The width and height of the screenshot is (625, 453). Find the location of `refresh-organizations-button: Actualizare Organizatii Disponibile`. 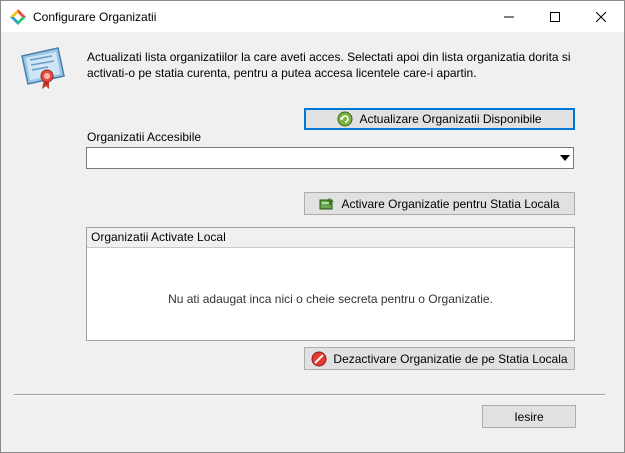

refresh-organizations-button: Actualizare Organizatii Disponibile is located at coordinates (439, 119).